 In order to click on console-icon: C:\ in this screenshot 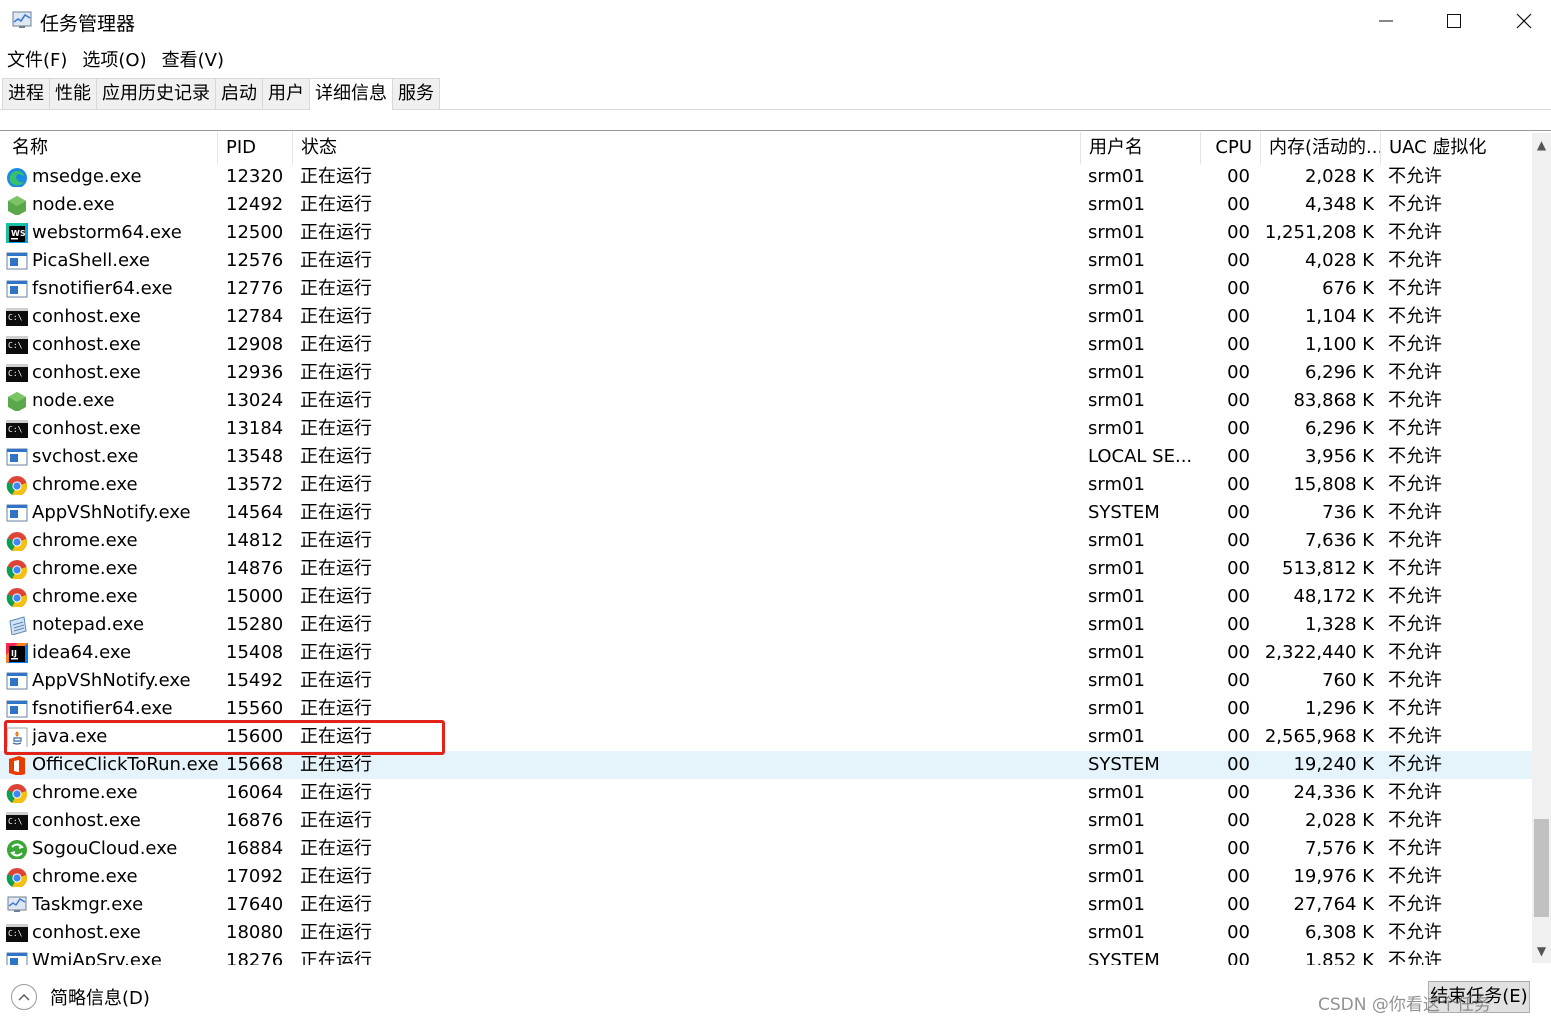, I will do `click(17, 821)`.